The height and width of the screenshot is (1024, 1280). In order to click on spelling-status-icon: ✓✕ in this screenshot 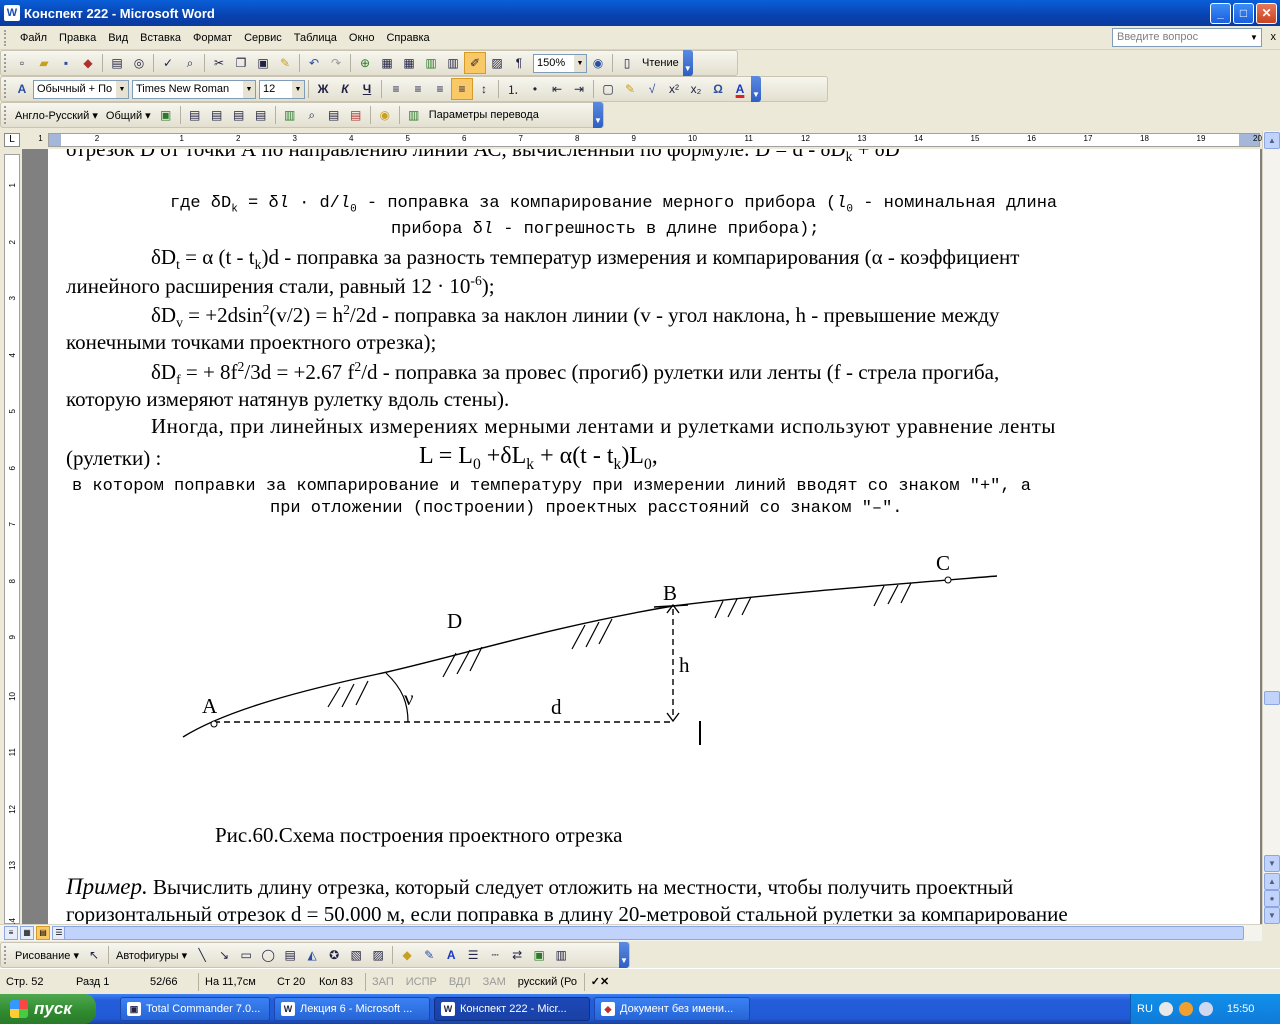, I will do `click(600, 981)`.